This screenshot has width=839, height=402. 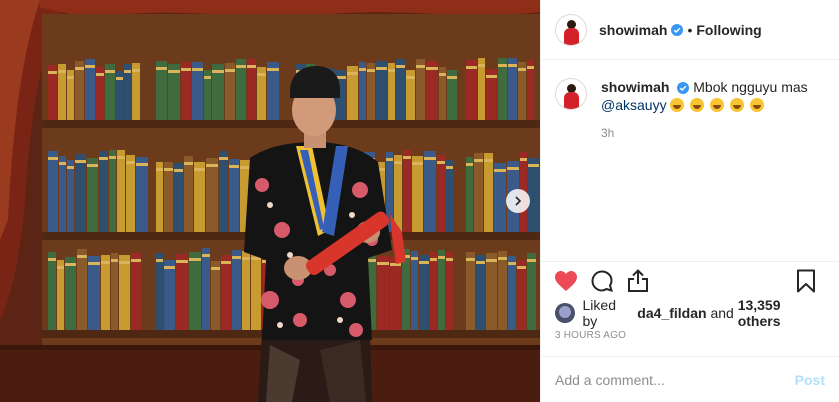 What do you see at coordinates (633, 30) in the screenshot?
I see `author-username: showimah` at bounding box center [633, 30].